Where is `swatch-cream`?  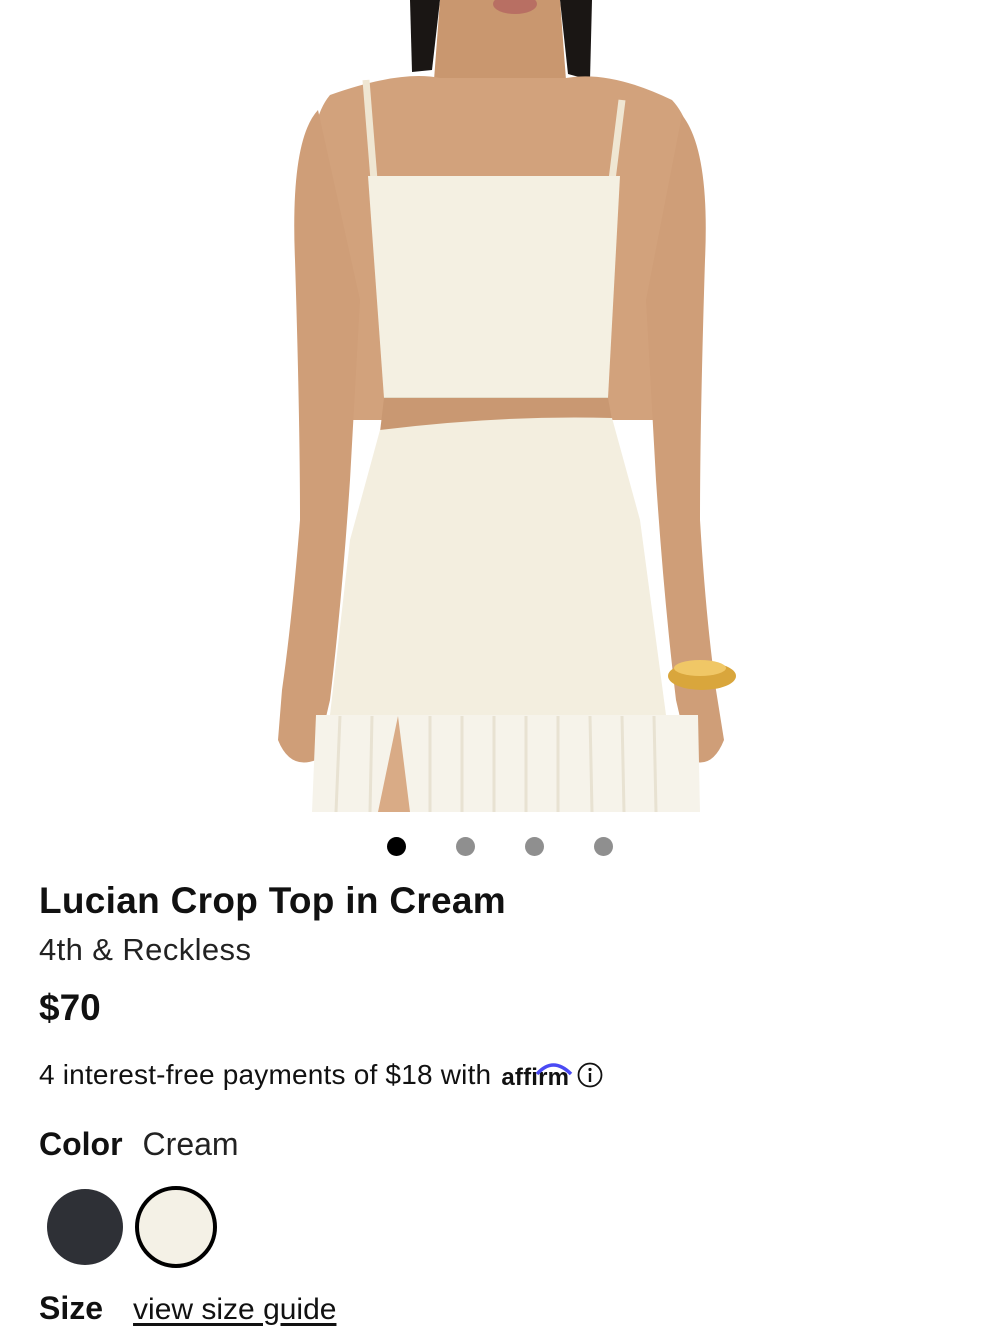
swatch-cream is located at coordinates (176, 1227).